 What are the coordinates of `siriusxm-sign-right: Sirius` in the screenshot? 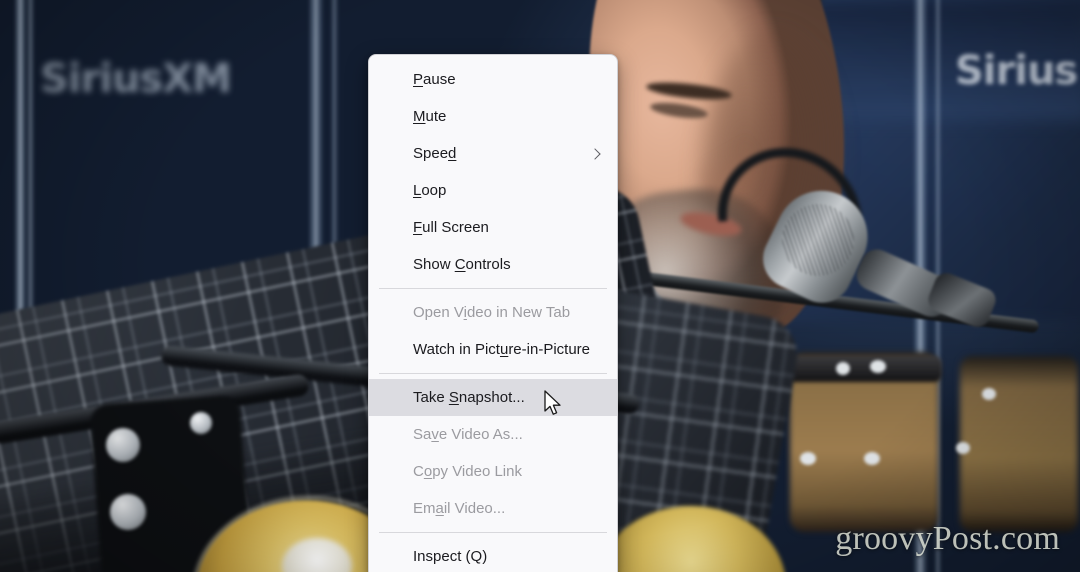 It's located at (1016, 71).